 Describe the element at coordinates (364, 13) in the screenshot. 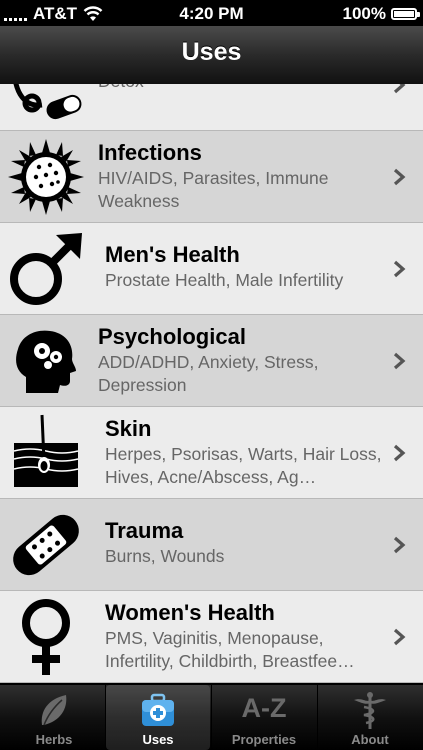

I see `battery-percent: 100%` at that location.